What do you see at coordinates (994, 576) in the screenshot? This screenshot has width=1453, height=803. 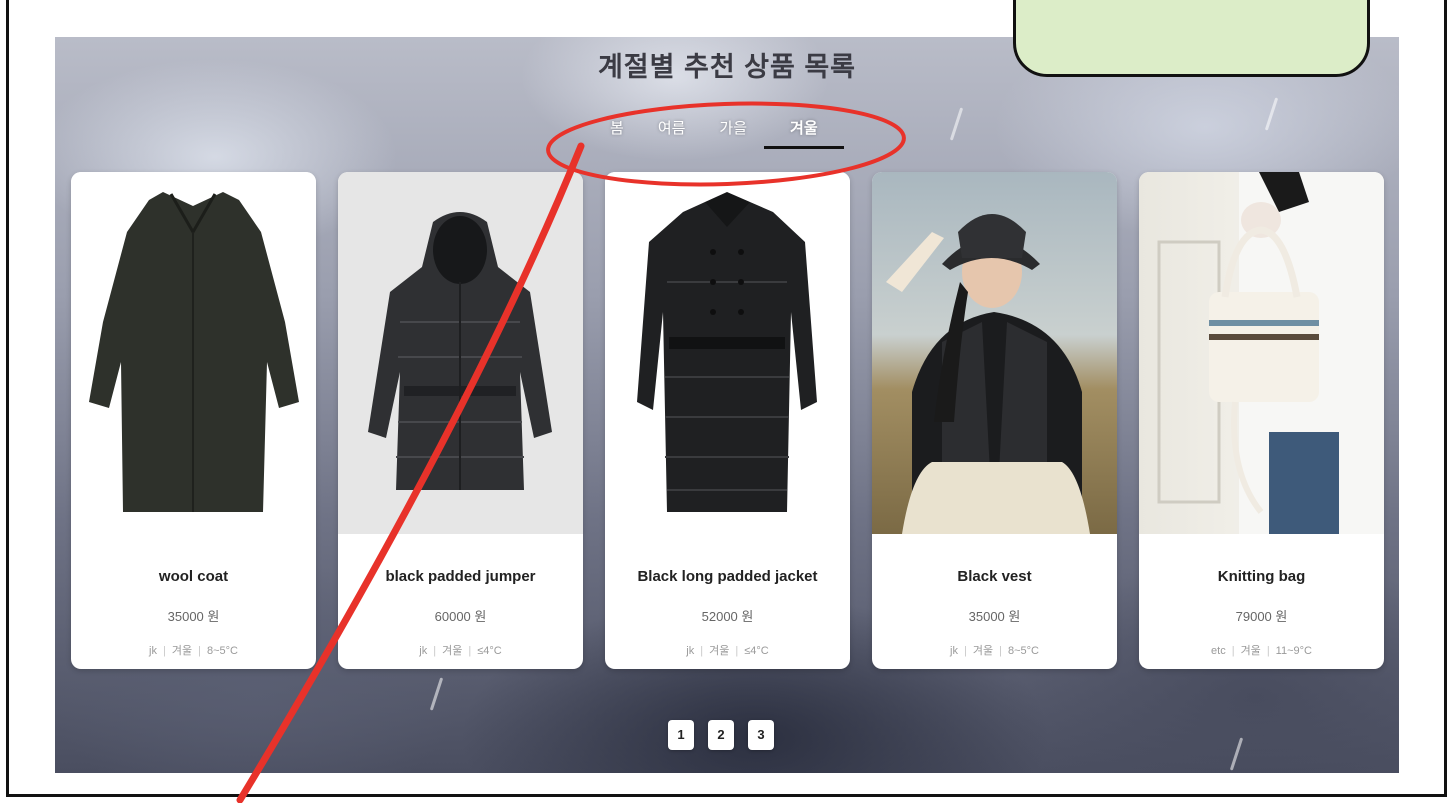 I see `product-name: Black vest` at bounding box center [994, 576].